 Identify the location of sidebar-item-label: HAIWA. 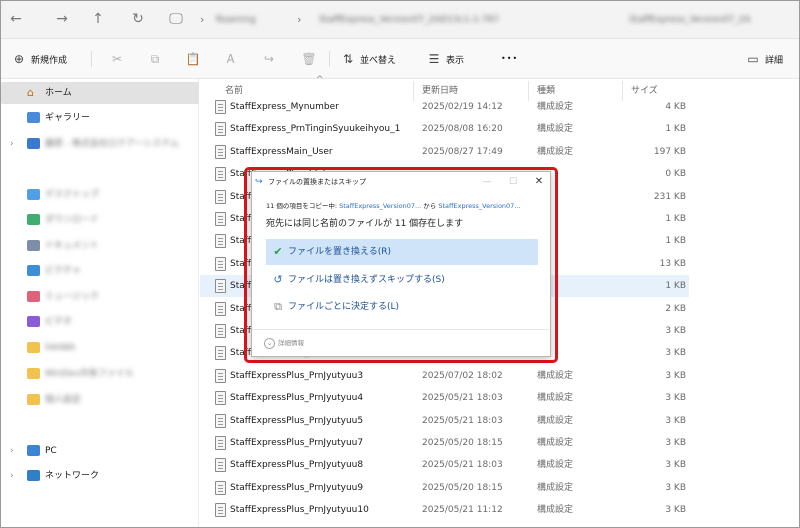
(60, 348).